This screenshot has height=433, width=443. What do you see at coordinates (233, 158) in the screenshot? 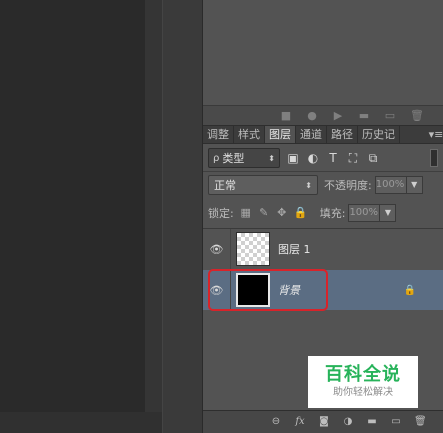
I see `filter-kind-label: 类型` at bounding box center [233, 158].